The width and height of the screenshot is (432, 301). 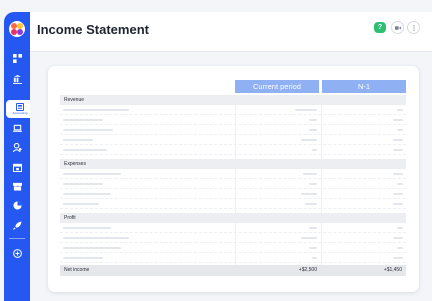 I want to click on sidebar-item-label: Accounting, so click(x=20, y=113).